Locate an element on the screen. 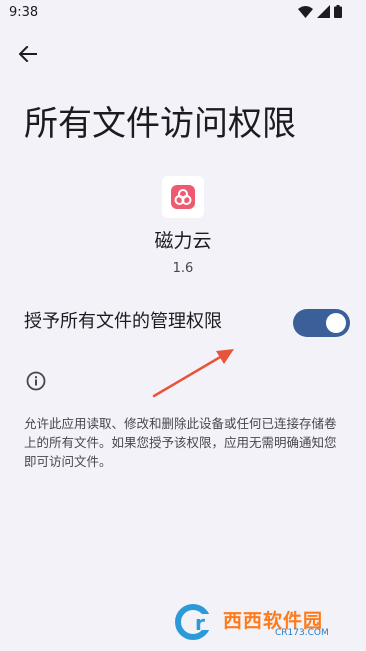 This screenshot has height=651, width=366. permission-row: 授予所有文件的管理权限 is located at coordinates (183, 322).